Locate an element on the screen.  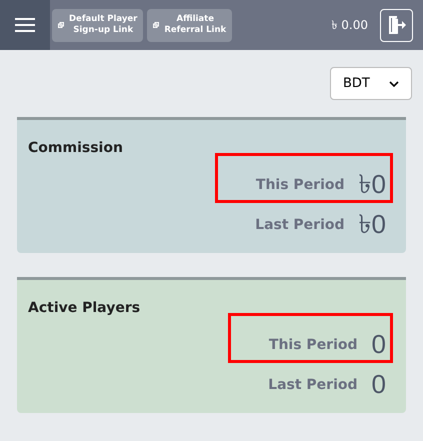
link-button: Affiliate Referral Link is located at coordinates (189, 25).